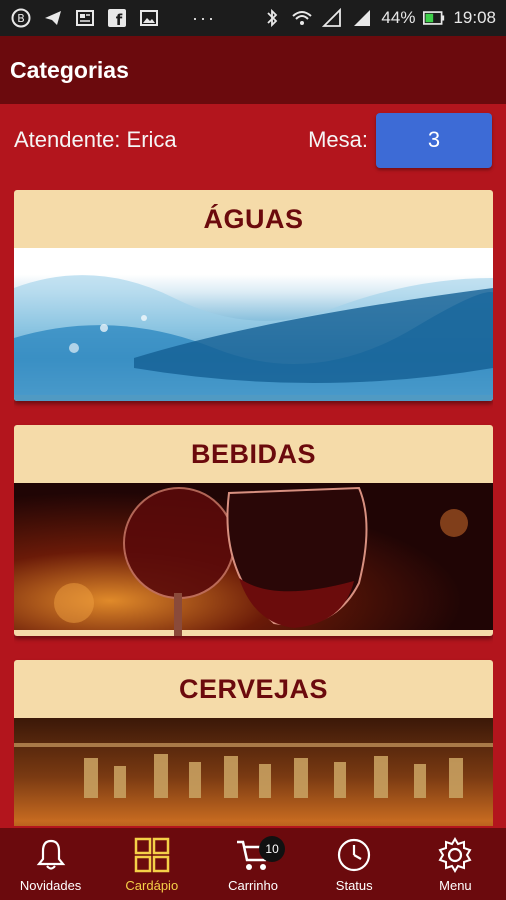 This screenshot has width=506, height=900. Describe the element at coordinates (398, 17) in the screenshot. I see `battery-percent: 44%` at that location.